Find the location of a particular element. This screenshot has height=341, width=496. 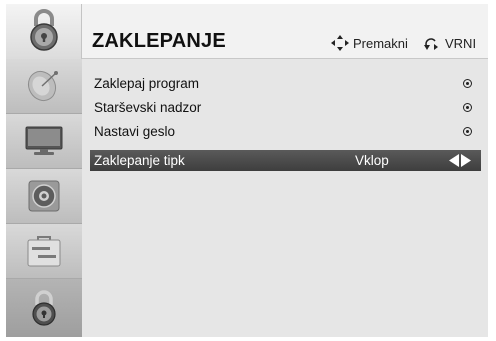

left-right-arrows-icon is located at coordinates (460, 160).